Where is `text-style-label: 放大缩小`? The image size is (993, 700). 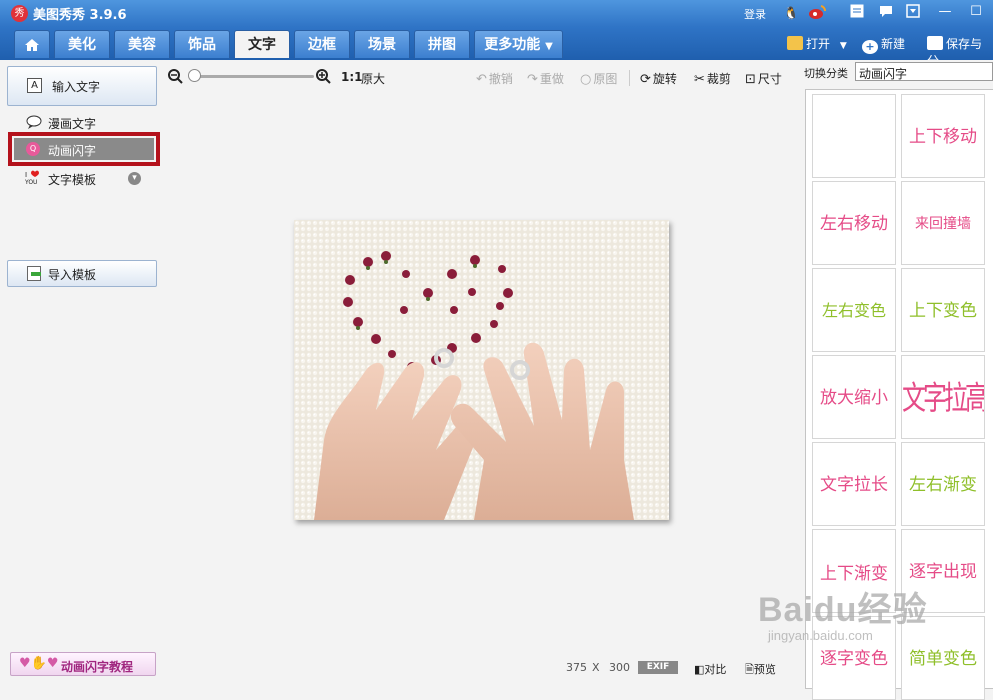
text-style-label: 放大缩小 is located at coordinates (854, 398).